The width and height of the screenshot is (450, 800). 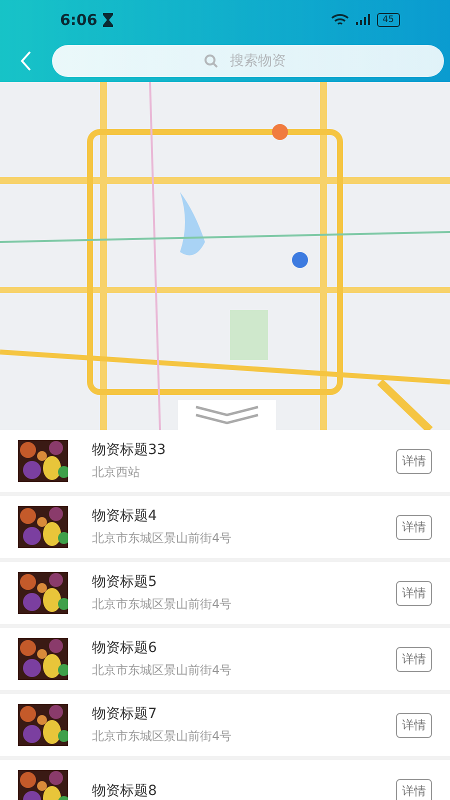 I want to click on signal-icon, so click(x=362, y=20).